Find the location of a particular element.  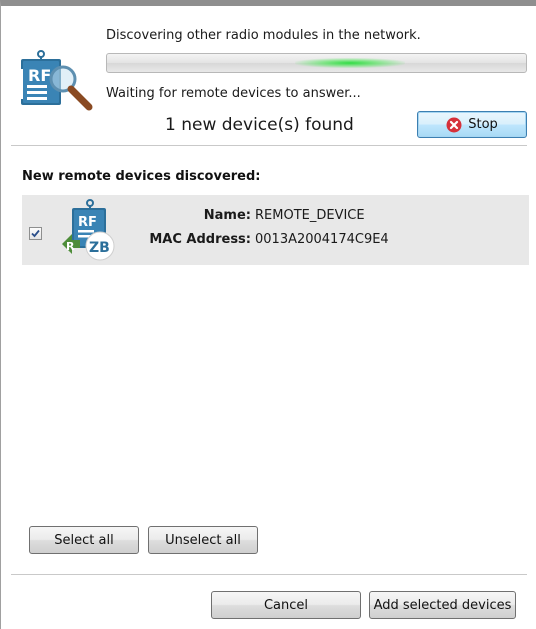

device-name-label: Name: is located at coordinates (227, 215).